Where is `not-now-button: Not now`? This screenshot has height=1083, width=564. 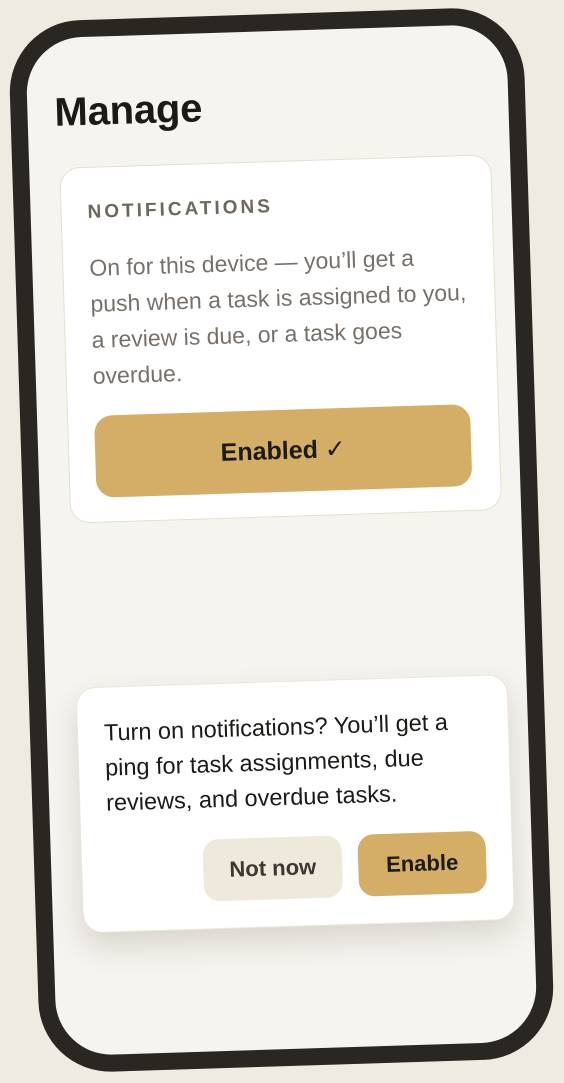 not-now-button: Not now is located at coordinates (273, 868).